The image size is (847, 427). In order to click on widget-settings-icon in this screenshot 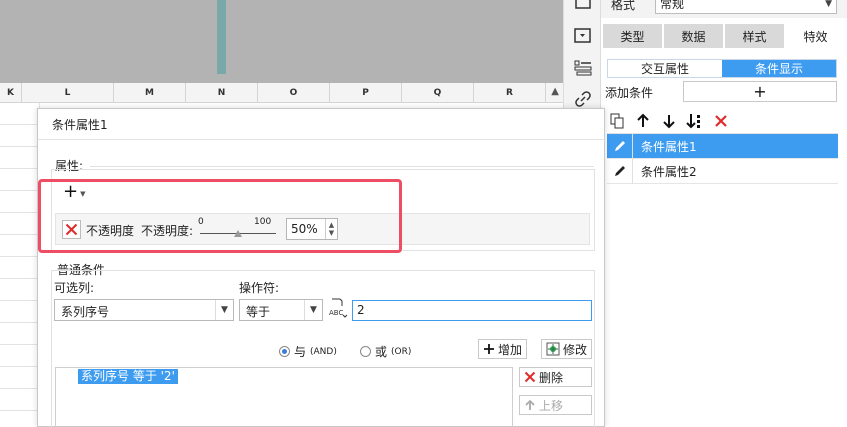, I will do `click(583, 68)`.